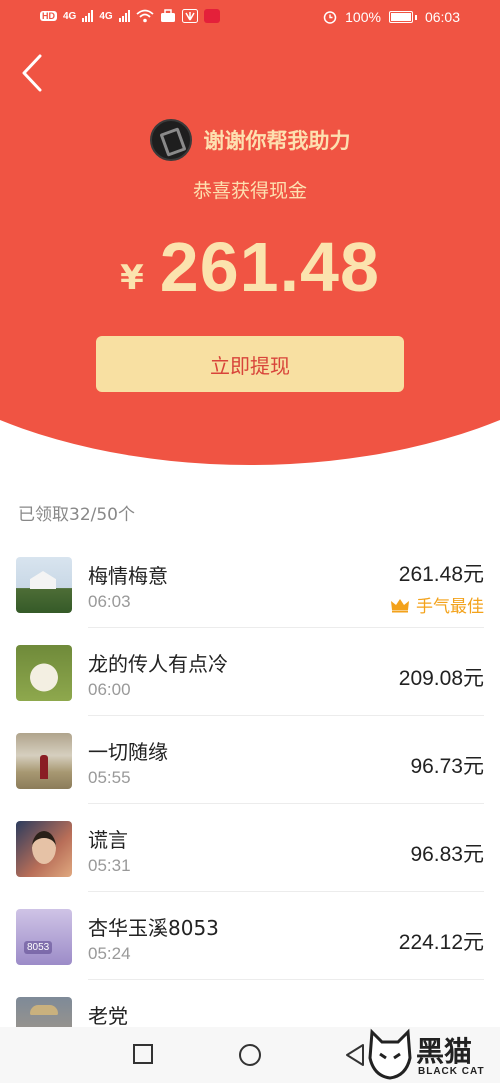  Describe the element at coordinates (109, 601) in the screenshot. I see `record-time: 06:03` at that location.